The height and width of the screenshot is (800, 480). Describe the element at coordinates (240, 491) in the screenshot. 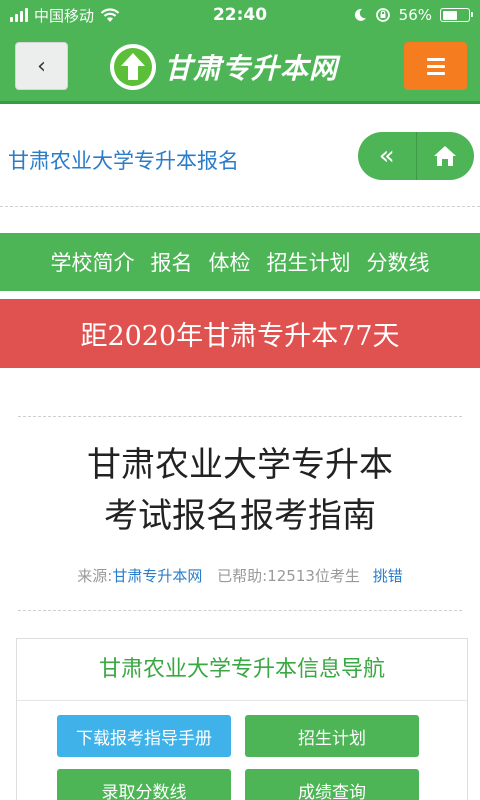

I see `article-title: 甘肃农业大学专升本 考试报名报考指南` at that location.